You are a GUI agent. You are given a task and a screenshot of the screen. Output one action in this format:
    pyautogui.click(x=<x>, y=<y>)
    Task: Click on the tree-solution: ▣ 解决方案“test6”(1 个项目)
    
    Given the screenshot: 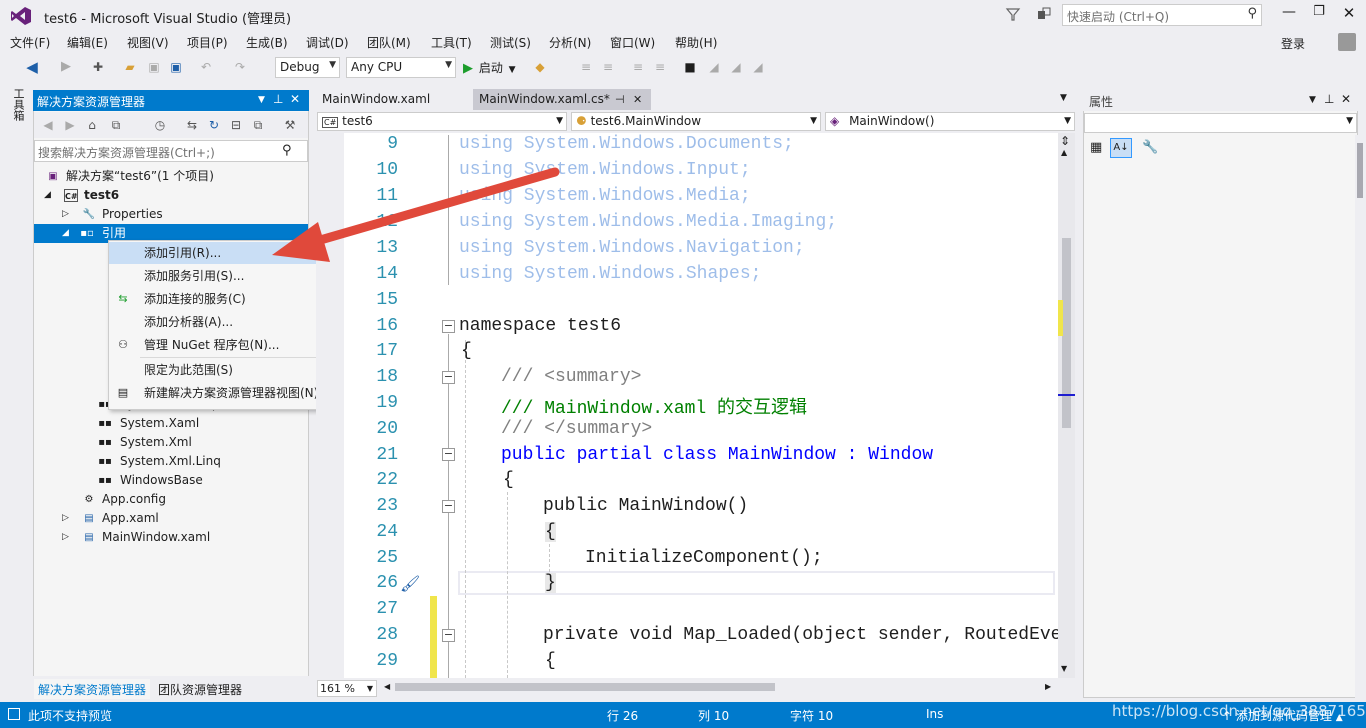 What is the action you would take?
    pyautogui.click(x=171, y=176)
    